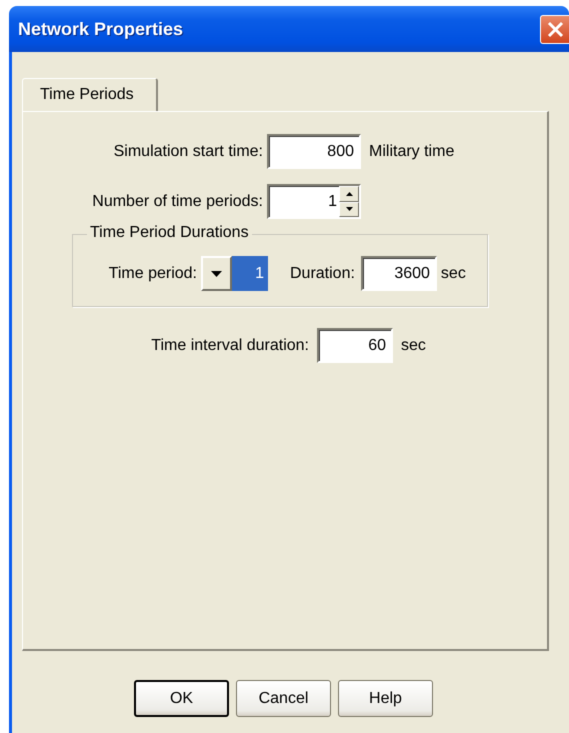 The image size is (569, 733). What do you see at coordinates (187, 151) in the screenshot?
I see `field-label: Simulation start time:` at bounding box center [187, 151].